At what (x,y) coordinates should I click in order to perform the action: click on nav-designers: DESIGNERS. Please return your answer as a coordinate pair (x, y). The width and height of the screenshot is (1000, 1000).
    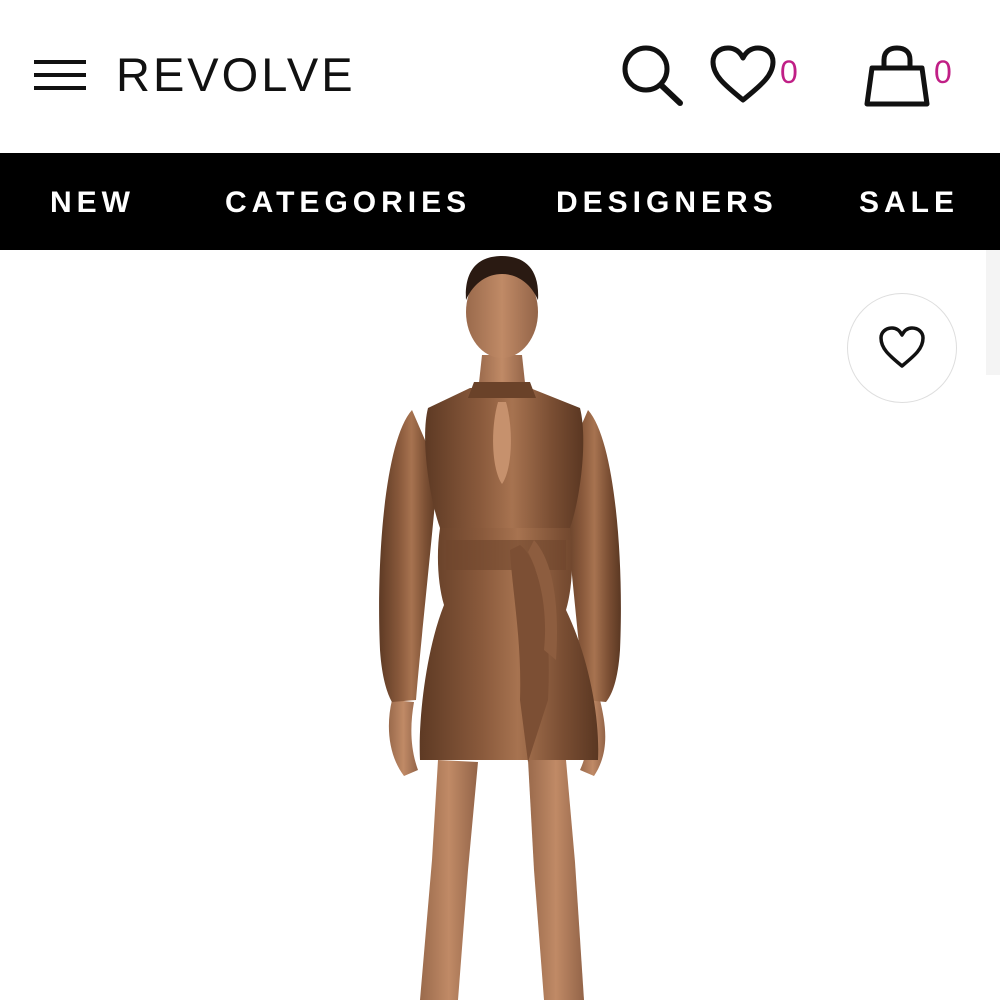
    Looking at the image, I should click on (667, 201).